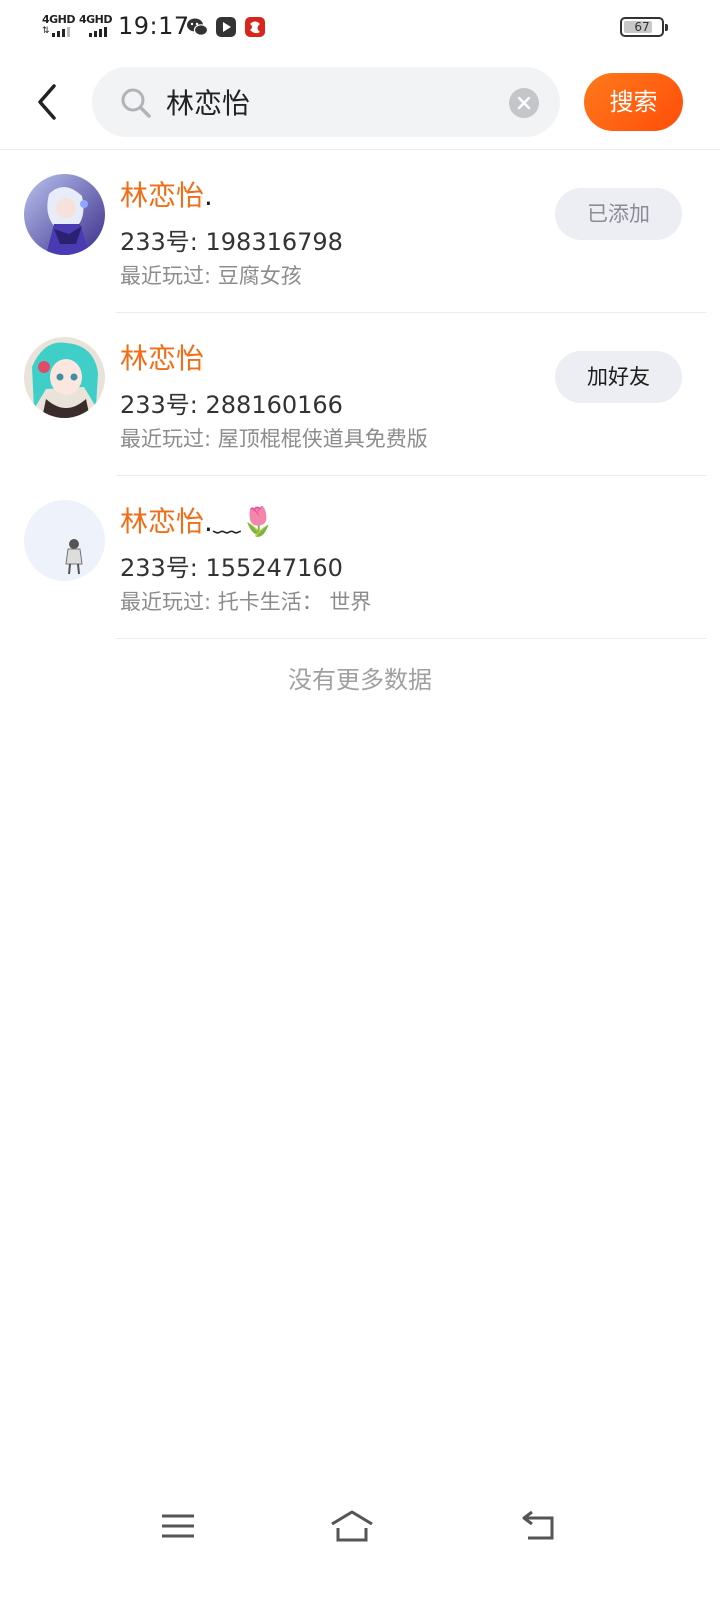  Describe the element at coordinates (360, 231) in the screenshot. I see `result-row: 林恋怡. 233号: 198316798 最近玩过: 豆腐女孩 已添加` at that location.